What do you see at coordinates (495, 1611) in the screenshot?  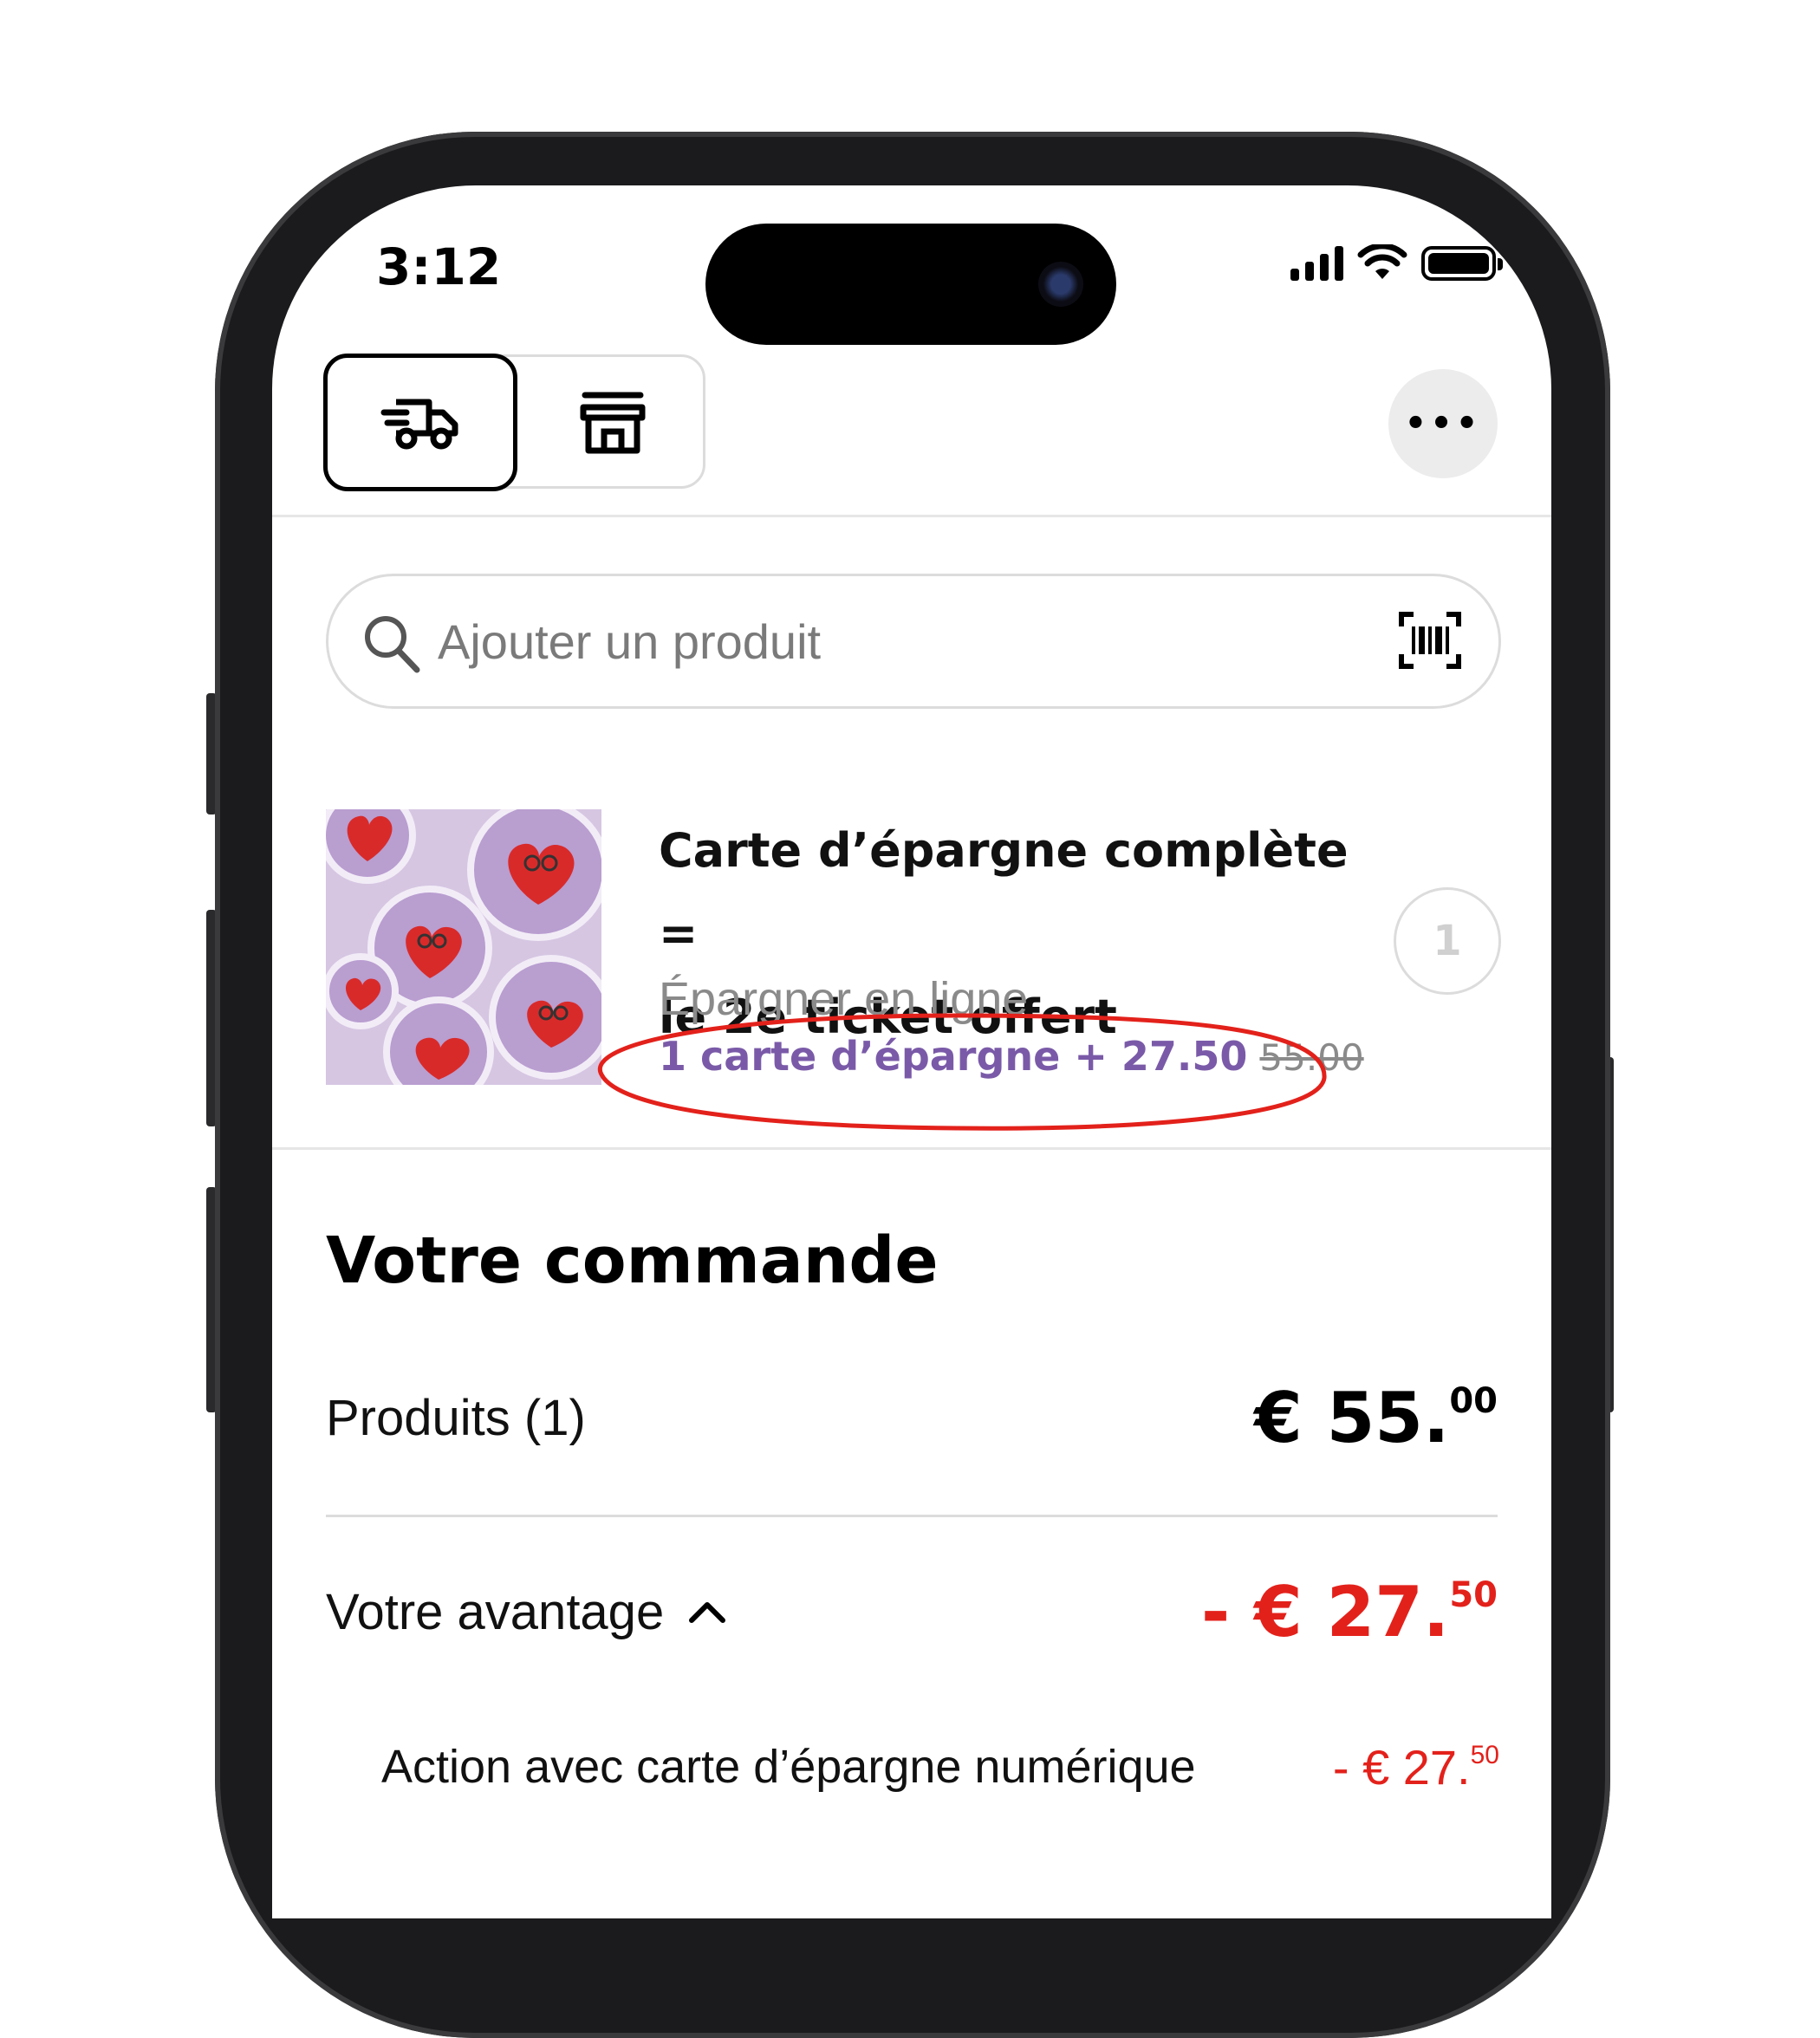 I see `advantage-label: Votre avantage` at bounding box center [495, 1611].